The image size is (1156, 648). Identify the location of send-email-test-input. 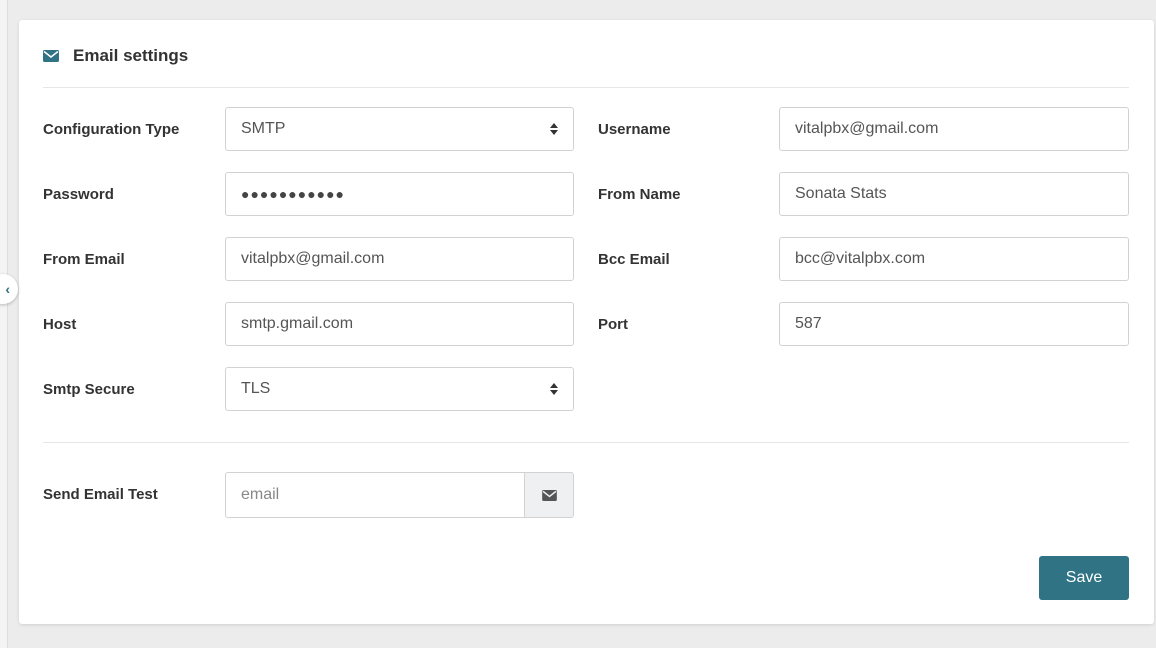
(375, 495).